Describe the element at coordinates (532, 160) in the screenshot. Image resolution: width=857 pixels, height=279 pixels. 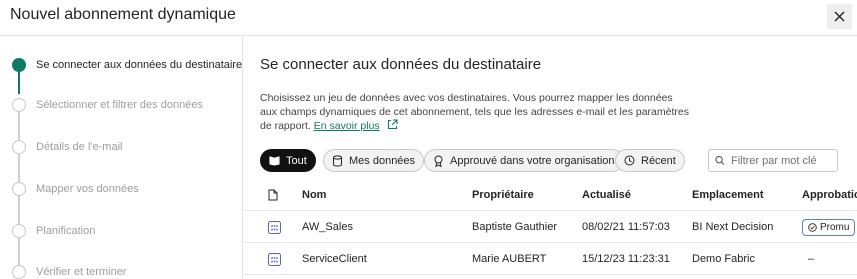
I see `filter-chip-endorsed-label: Approuvé dans votre organisation` at that location.